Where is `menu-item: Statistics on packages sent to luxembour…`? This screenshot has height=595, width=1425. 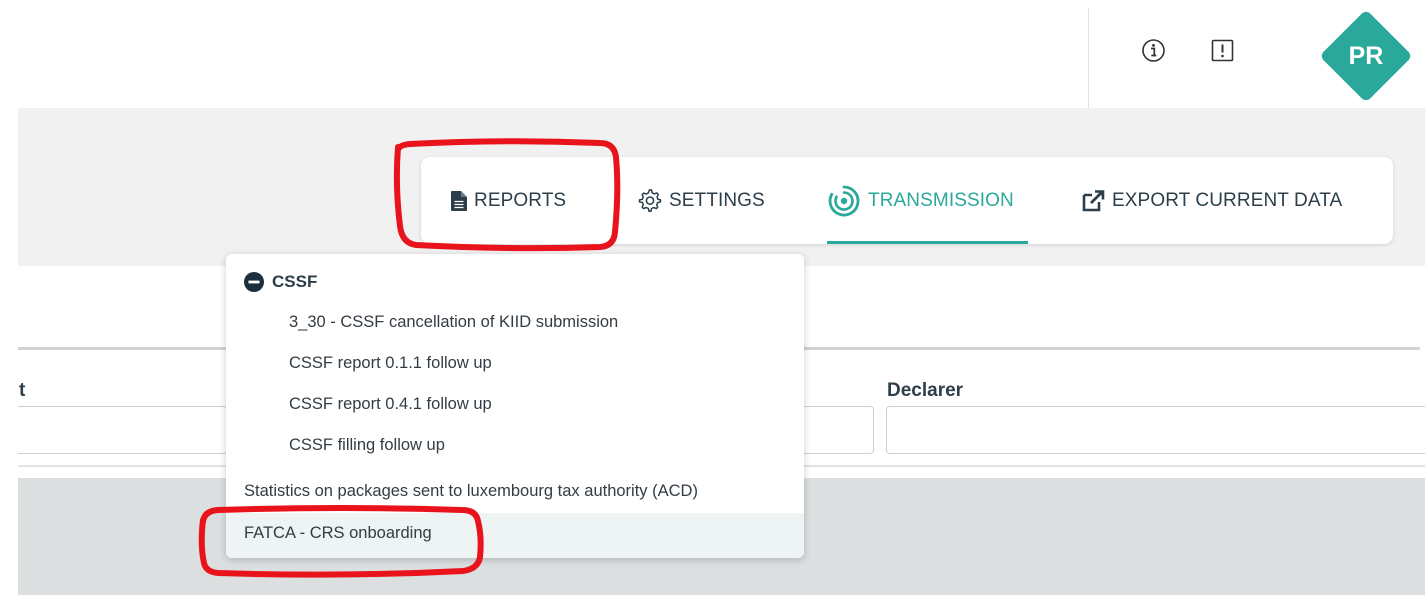
menu-item: Statistics on packages sent to luxembour… is located at coordinates (515, 491).